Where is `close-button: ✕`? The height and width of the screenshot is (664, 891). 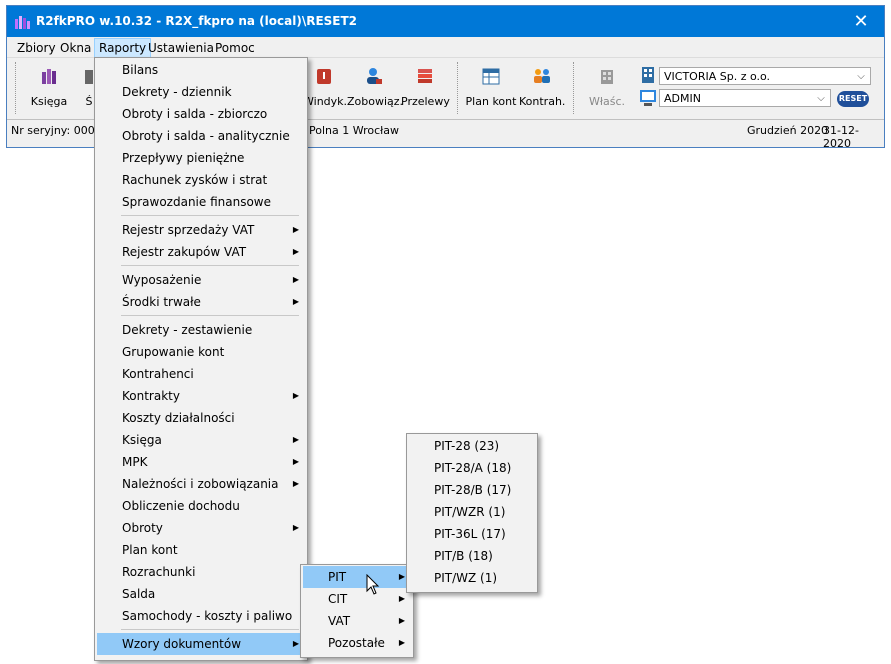
close-button: ✕ is located at coordinates (861, 21).